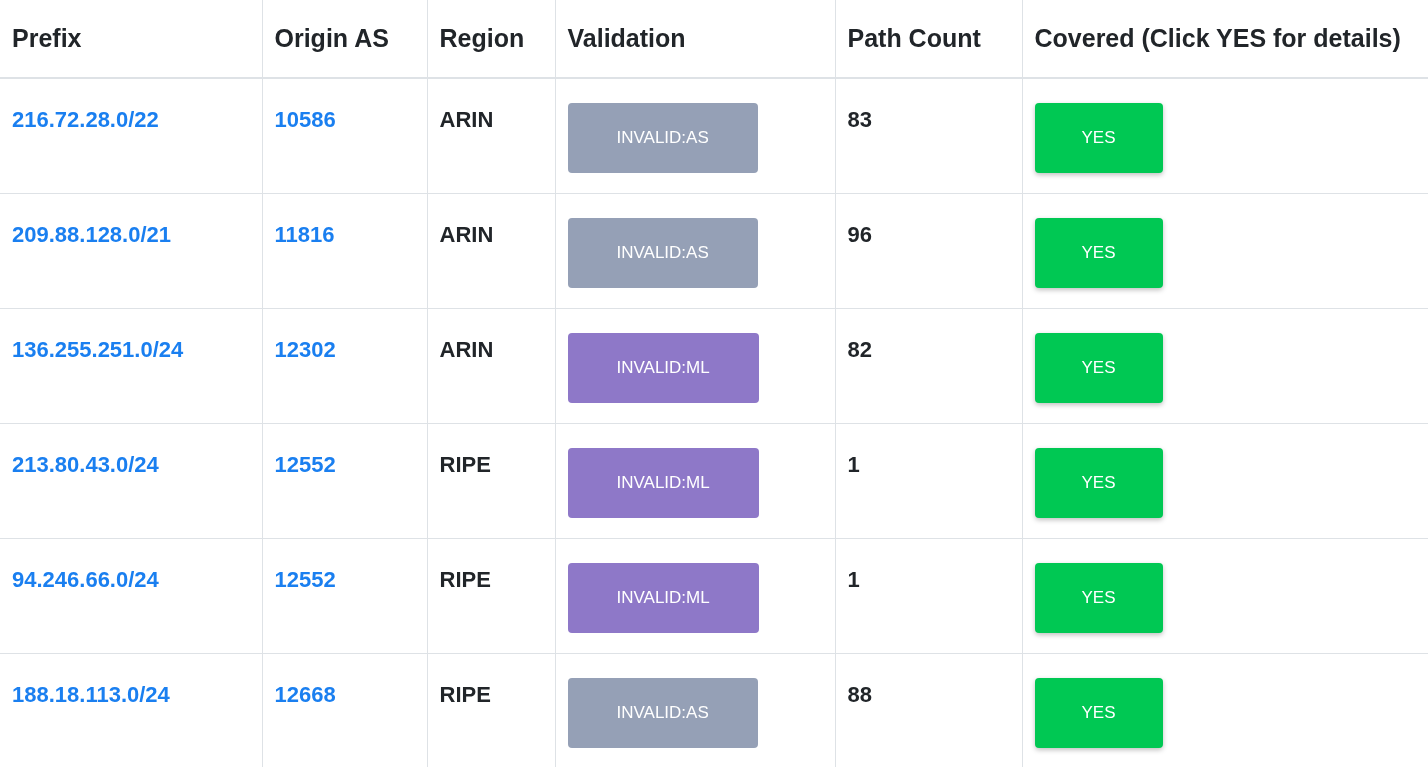 Image resolution: width=1428 pixels, height=767 pixels. I want to click on prefix-link: 94.246.66.0/24, so click(85, 579).